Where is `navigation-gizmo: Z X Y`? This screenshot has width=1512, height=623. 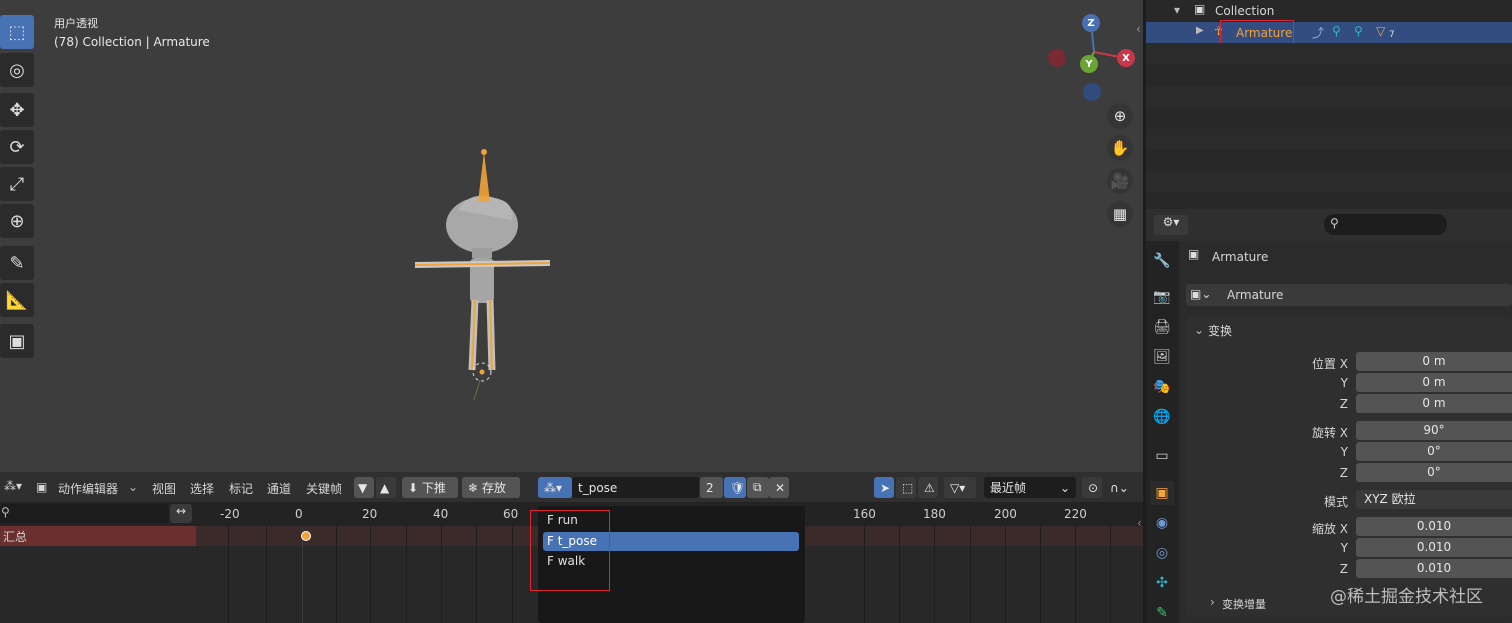 navigation-gizmo: Z X Y is located at coordinates (1090, 62).